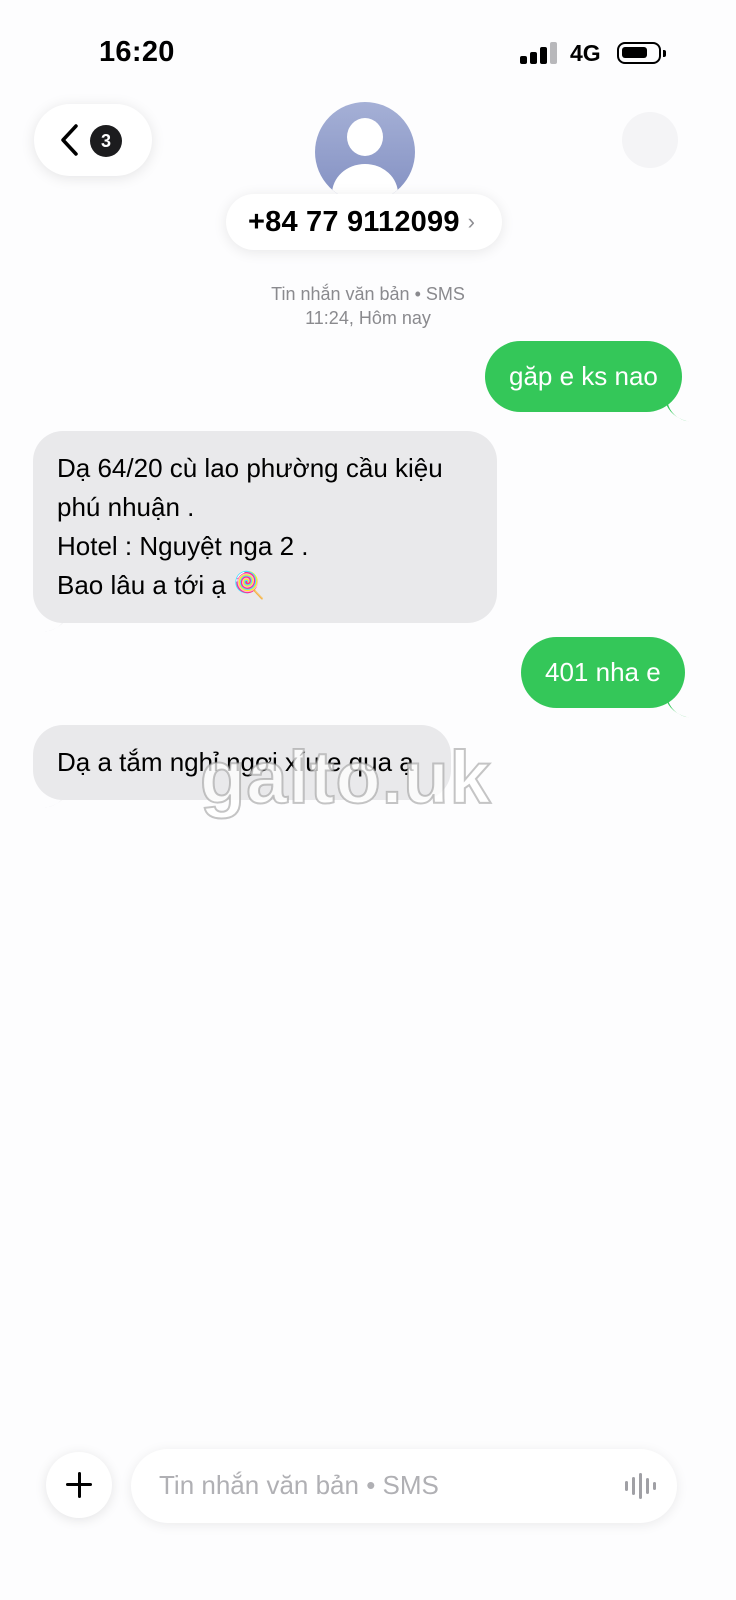 The image size is (736, 1600). I want to click on audio-waveform-icon, so click(640, 1486).